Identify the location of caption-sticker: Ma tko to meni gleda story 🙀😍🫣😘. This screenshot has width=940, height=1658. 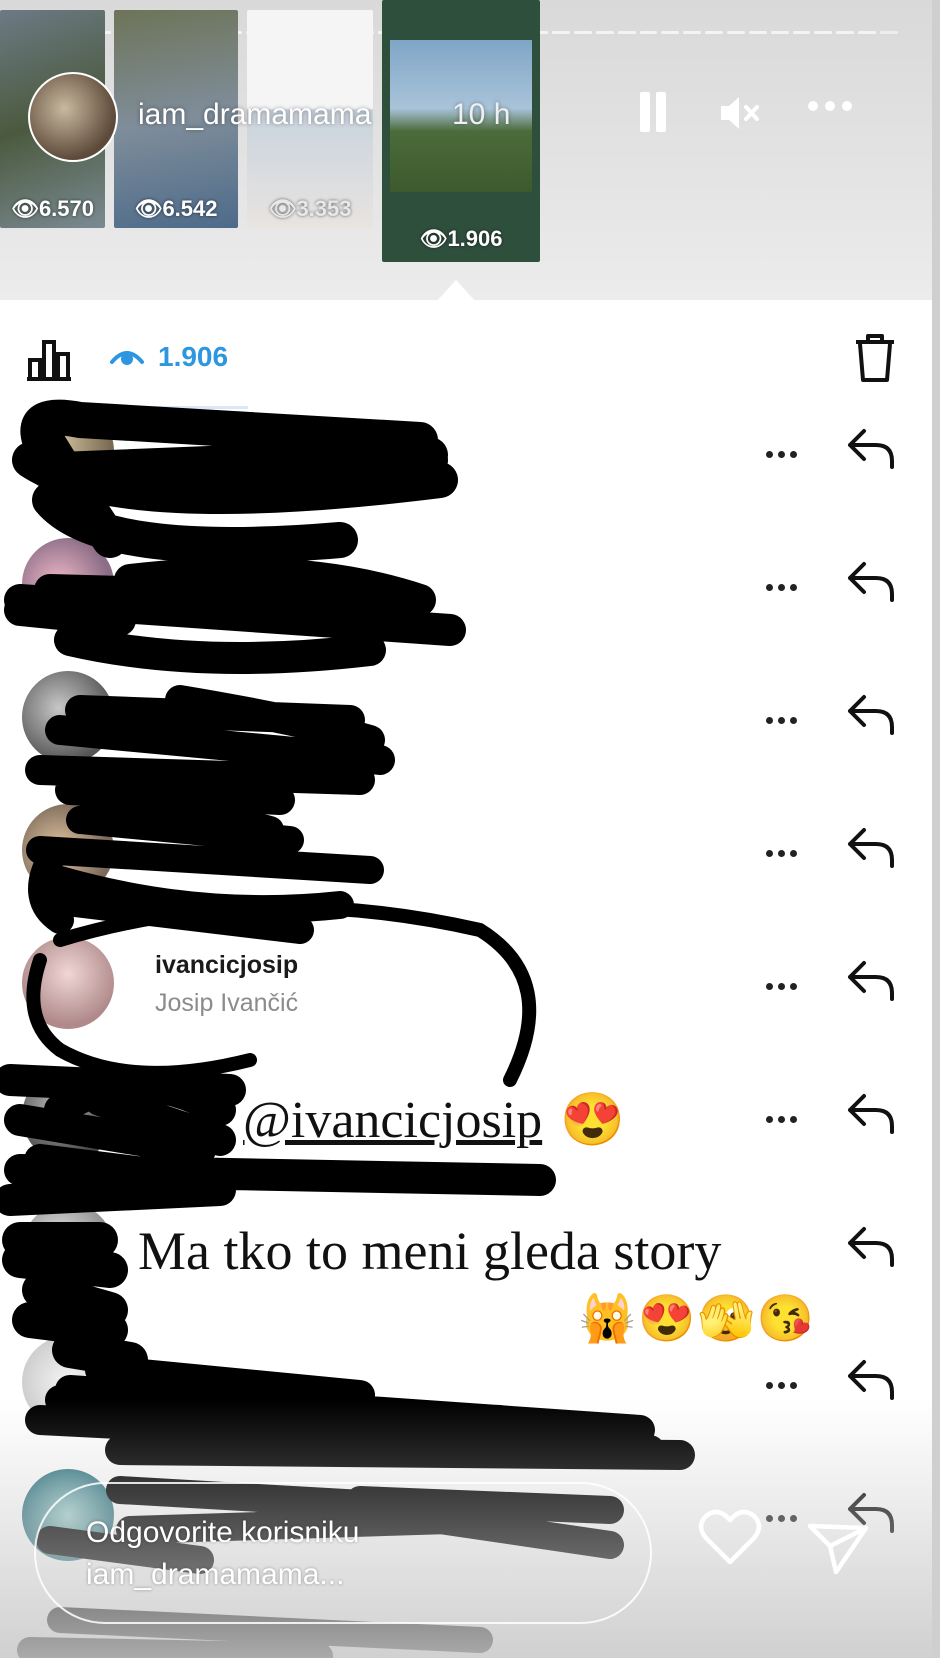
(476, 1288).